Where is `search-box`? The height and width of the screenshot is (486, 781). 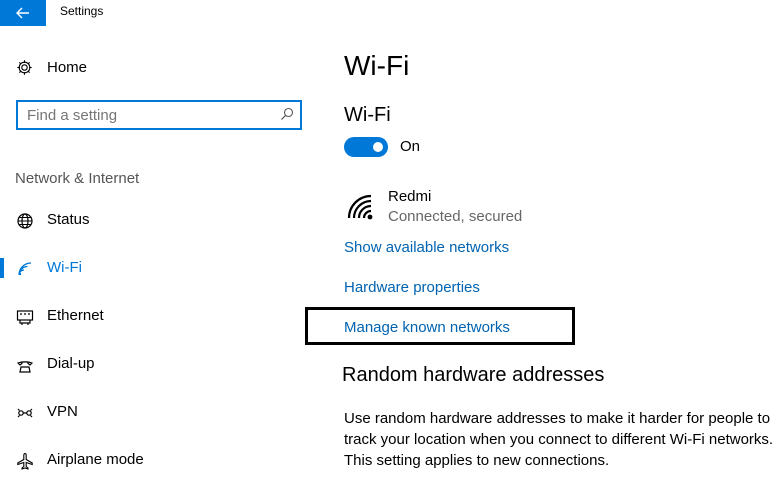 search-box is located at coordinates (159, 115).